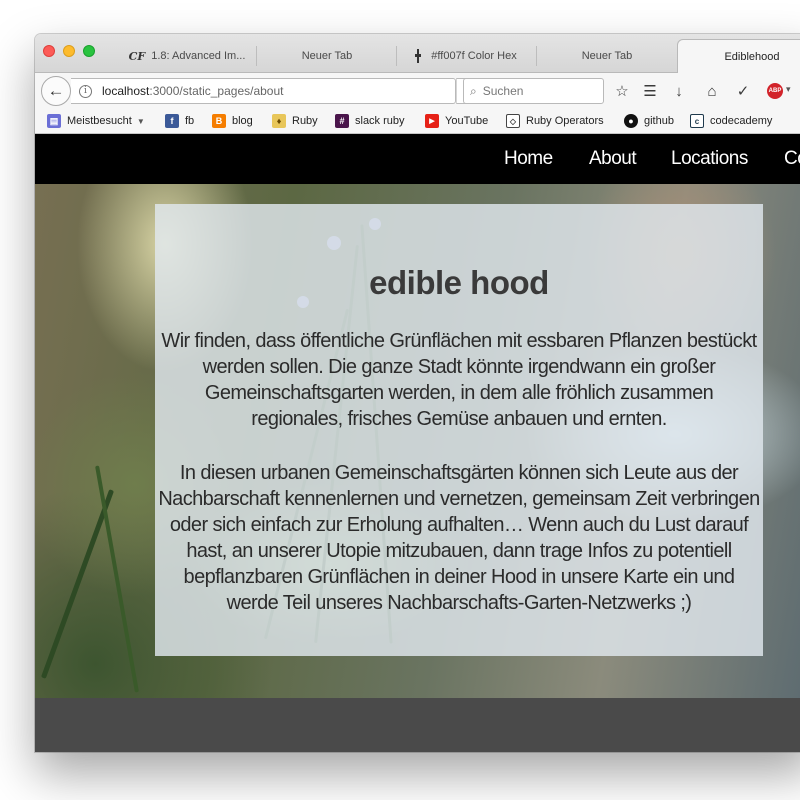 This screenshot has width=800, height=800. What do you see at coordinates (775, 91) in the screenshot?
I see `adblock-icon: ABP` at bounding box center [775, 91].